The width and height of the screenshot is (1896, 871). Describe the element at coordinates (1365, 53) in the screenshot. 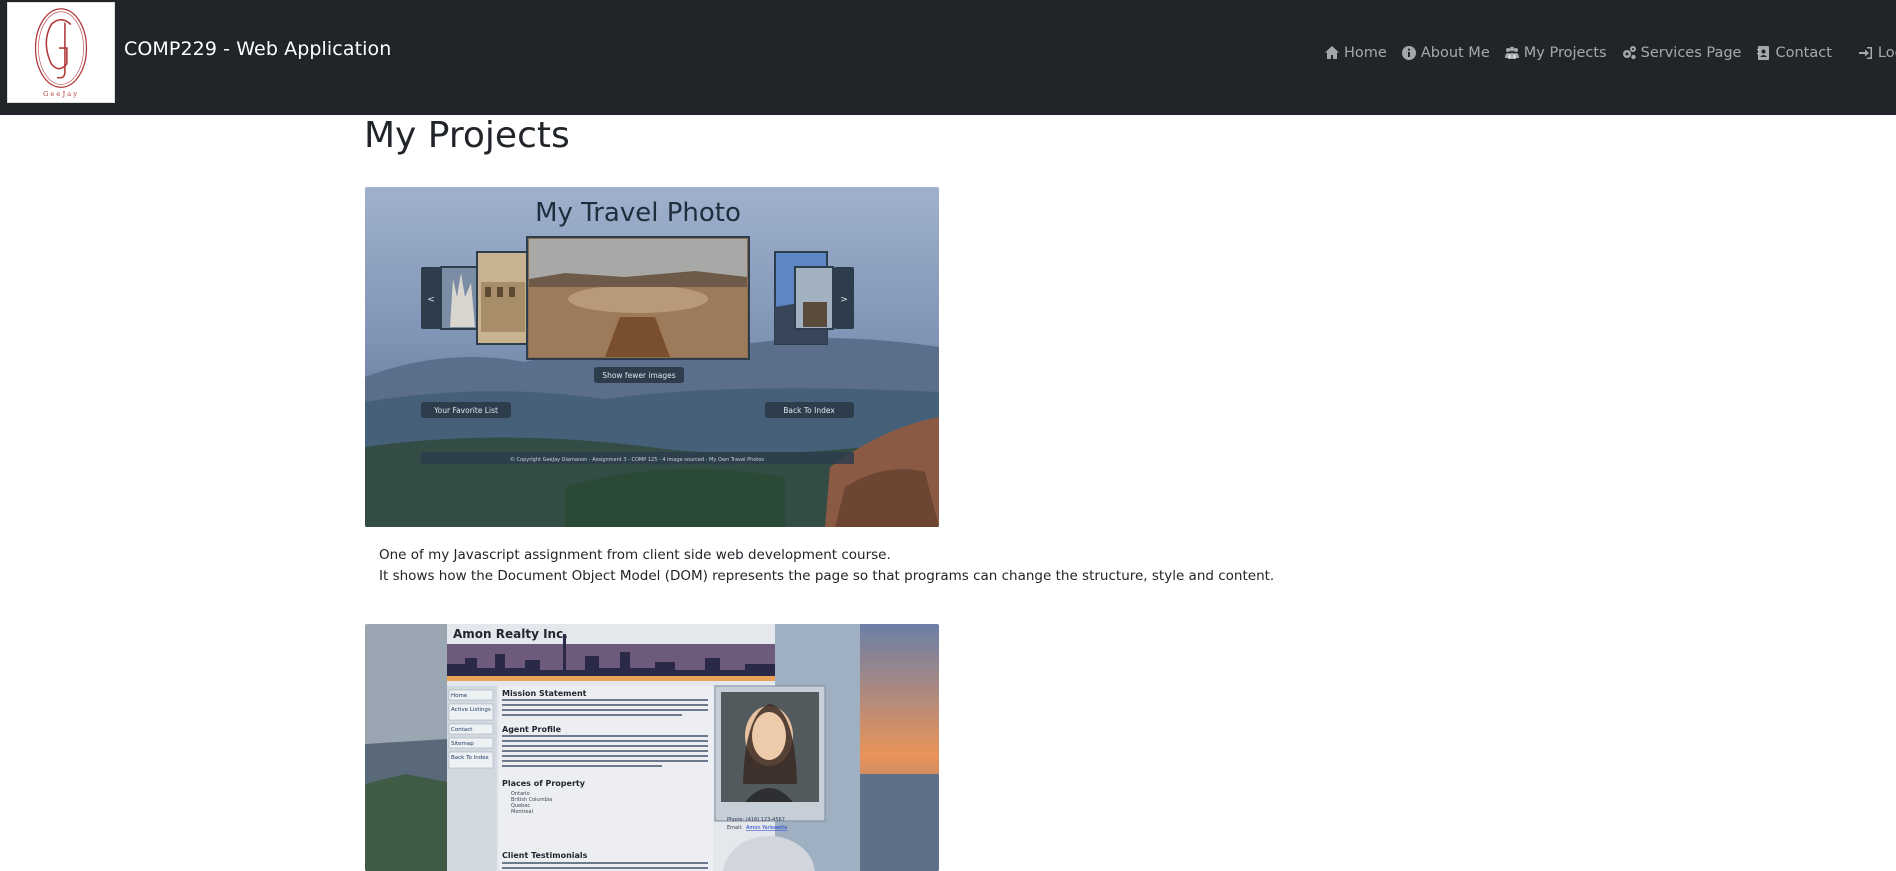

I see `nav-home-label: Home` at that location.